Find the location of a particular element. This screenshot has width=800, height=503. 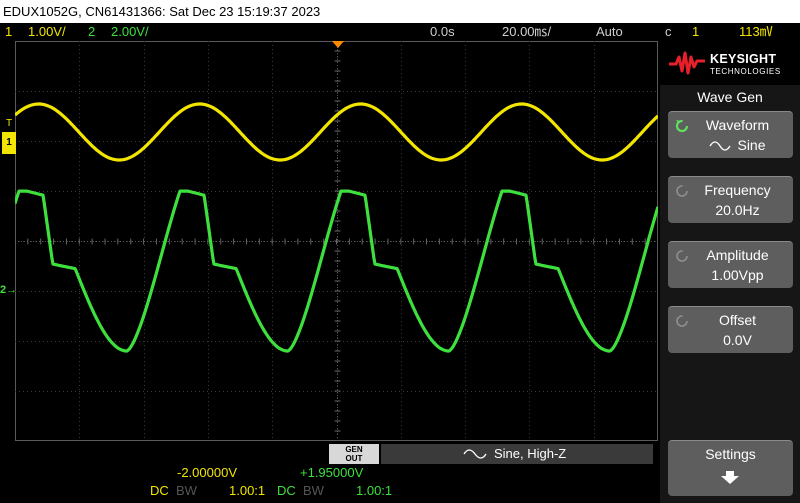

brand-name: KEYSIGHT is located at coordinates (743, 59).